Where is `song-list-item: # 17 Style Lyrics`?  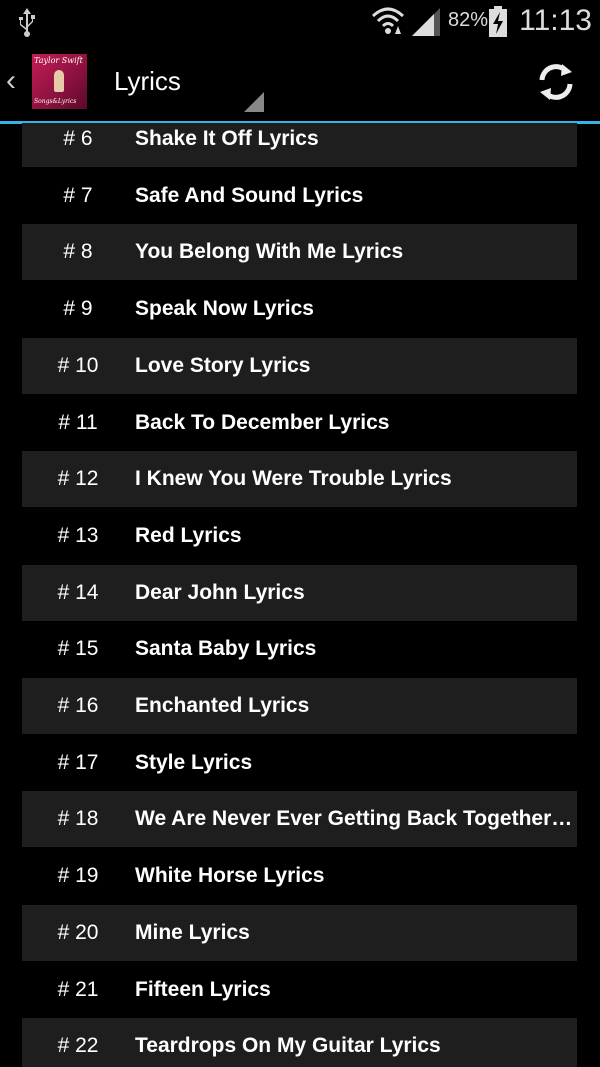 song-list-item: # 17 Style Lyrics is located at coordinates (299, 763).